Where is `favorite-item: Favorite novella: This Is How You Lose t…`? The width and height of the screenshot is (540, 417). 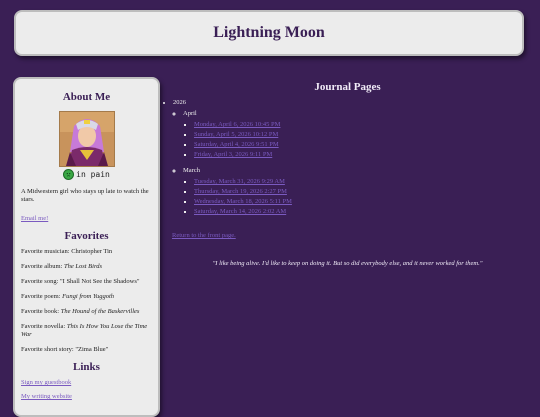 favorite-item: Favorite novella: This Is How You Lose t… is located at coordinates (84, 330).